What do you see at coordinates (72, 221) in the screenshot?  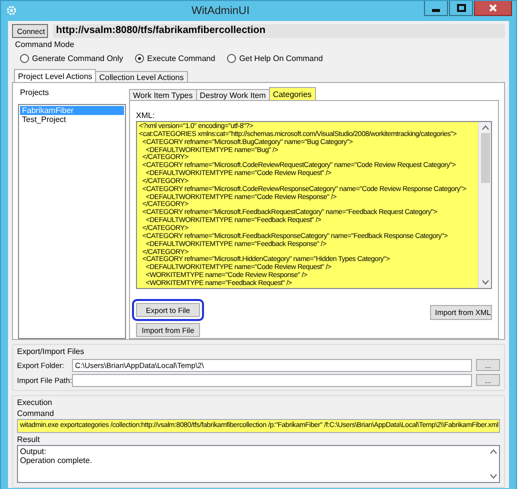 I see `project-list: FabrikamFiber Test_Project` at bounding box center [72, 221].